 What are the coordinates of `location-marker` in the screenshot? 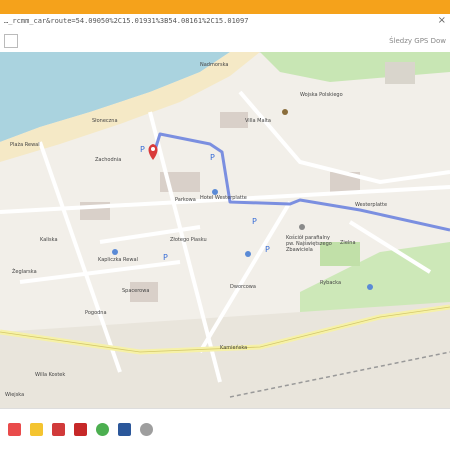 It's located at (153, 152).